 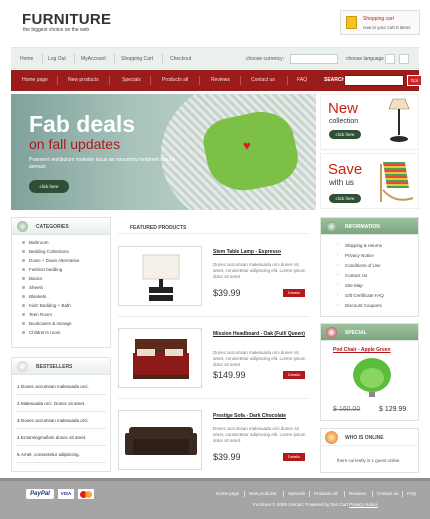 What do you see at coordinates (131, 80) in the screenshot?
I see `nav-specials: Specials` at bounding box center [131, 80].